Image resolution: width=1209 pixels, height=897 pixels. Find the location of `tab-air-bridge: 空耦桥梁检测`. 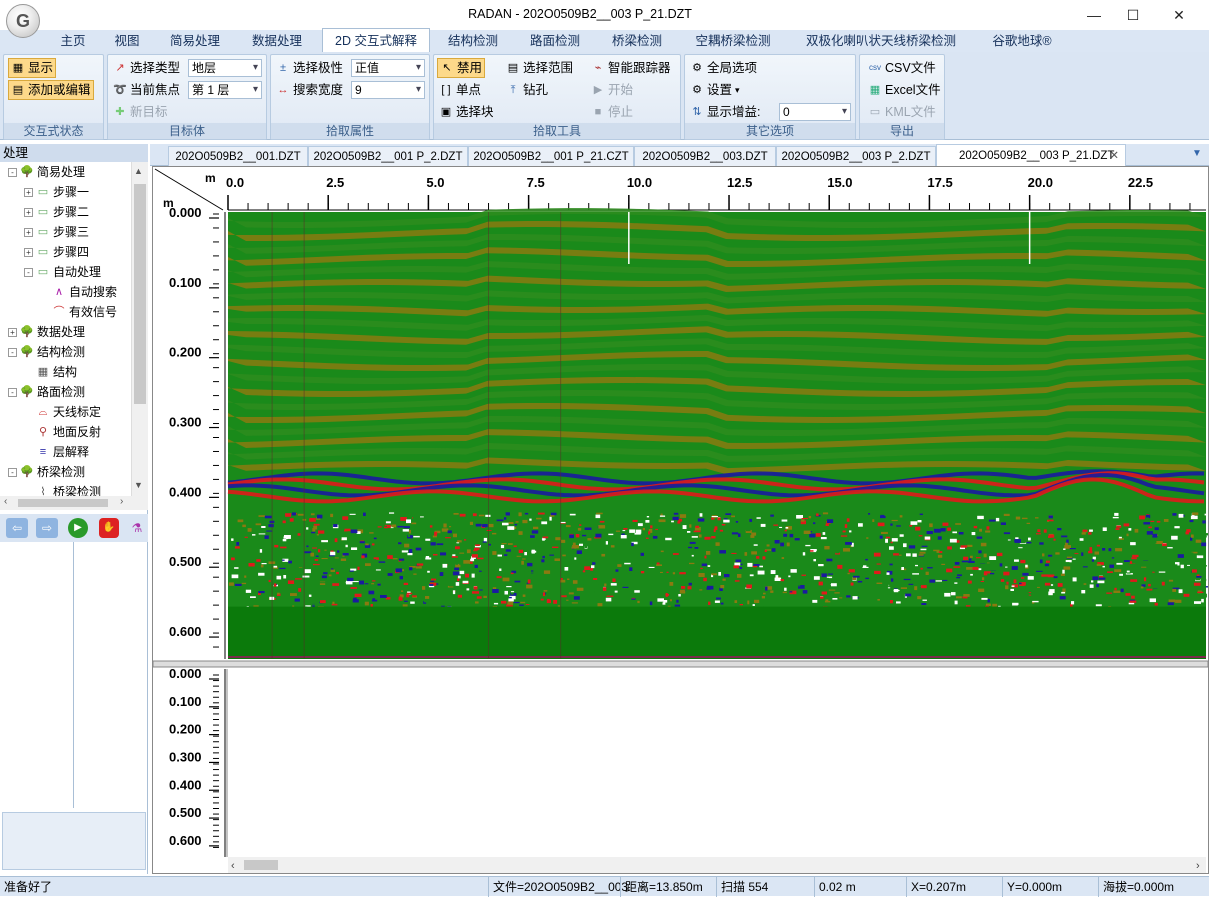

tab-air-bridge: 空耦桥梁检测 is located at coordinates (733, 41).